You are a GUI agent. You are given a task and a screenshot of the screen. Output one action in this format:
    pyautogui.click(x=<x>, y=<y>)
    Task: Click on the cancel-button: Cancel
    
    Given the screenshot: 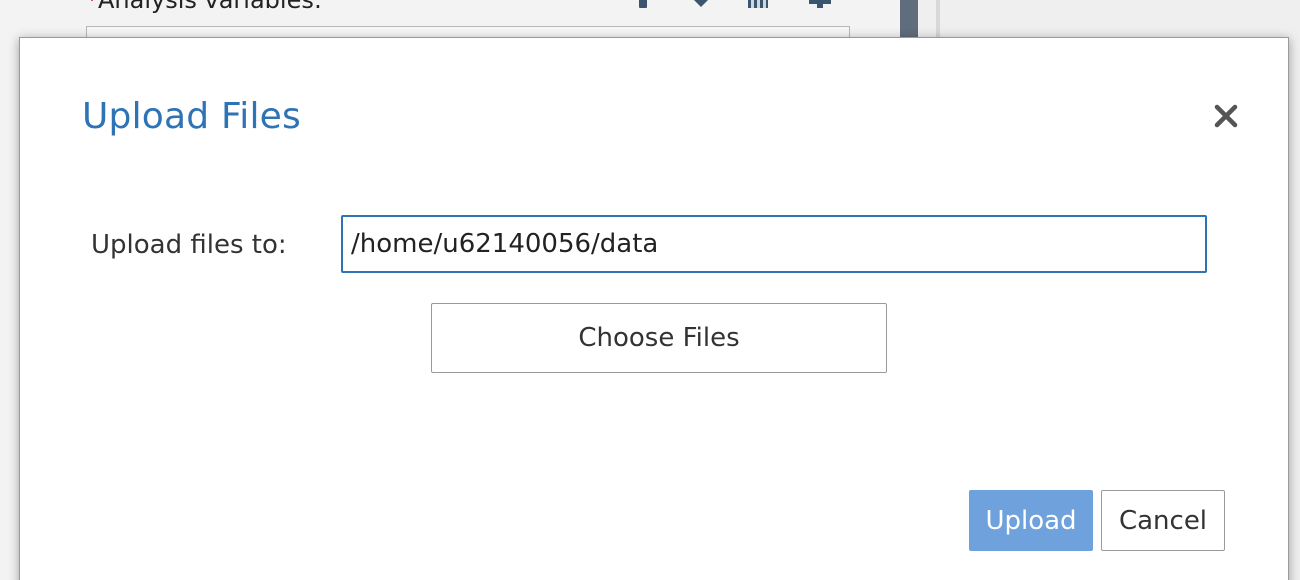 What is the action you would take?
    pyautogui.click(x=1163, y=520)
    